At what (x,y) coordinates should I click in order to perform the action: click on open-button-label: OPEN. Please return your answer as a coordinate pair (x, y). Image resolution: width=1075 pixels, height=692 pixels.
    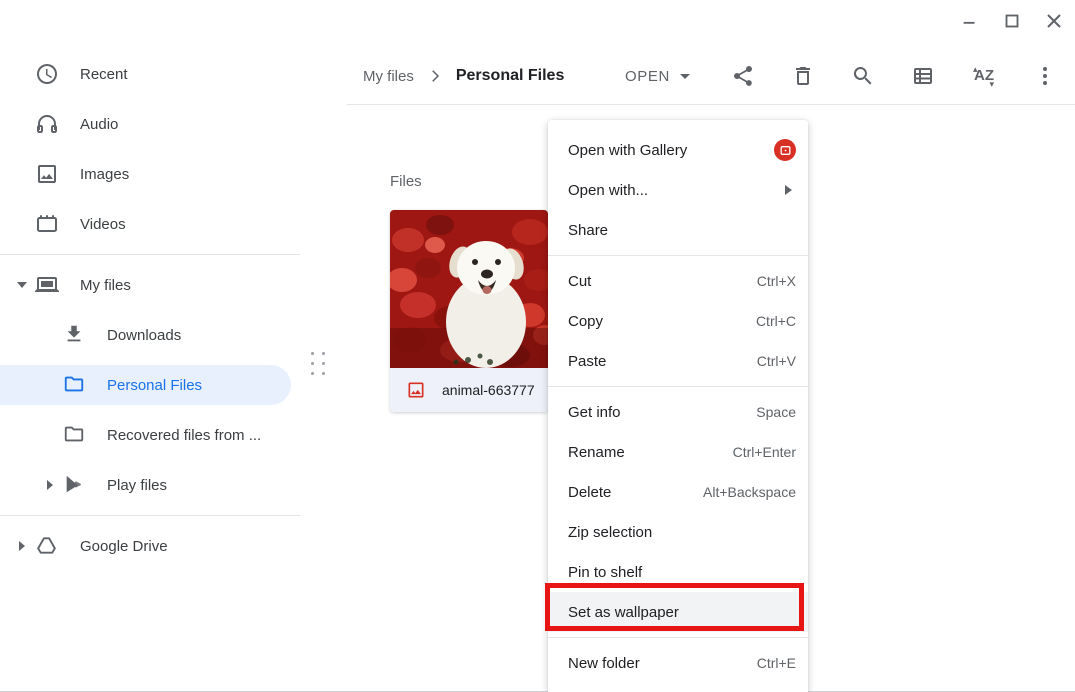
    Looking at the image, I should click on (647, 76).